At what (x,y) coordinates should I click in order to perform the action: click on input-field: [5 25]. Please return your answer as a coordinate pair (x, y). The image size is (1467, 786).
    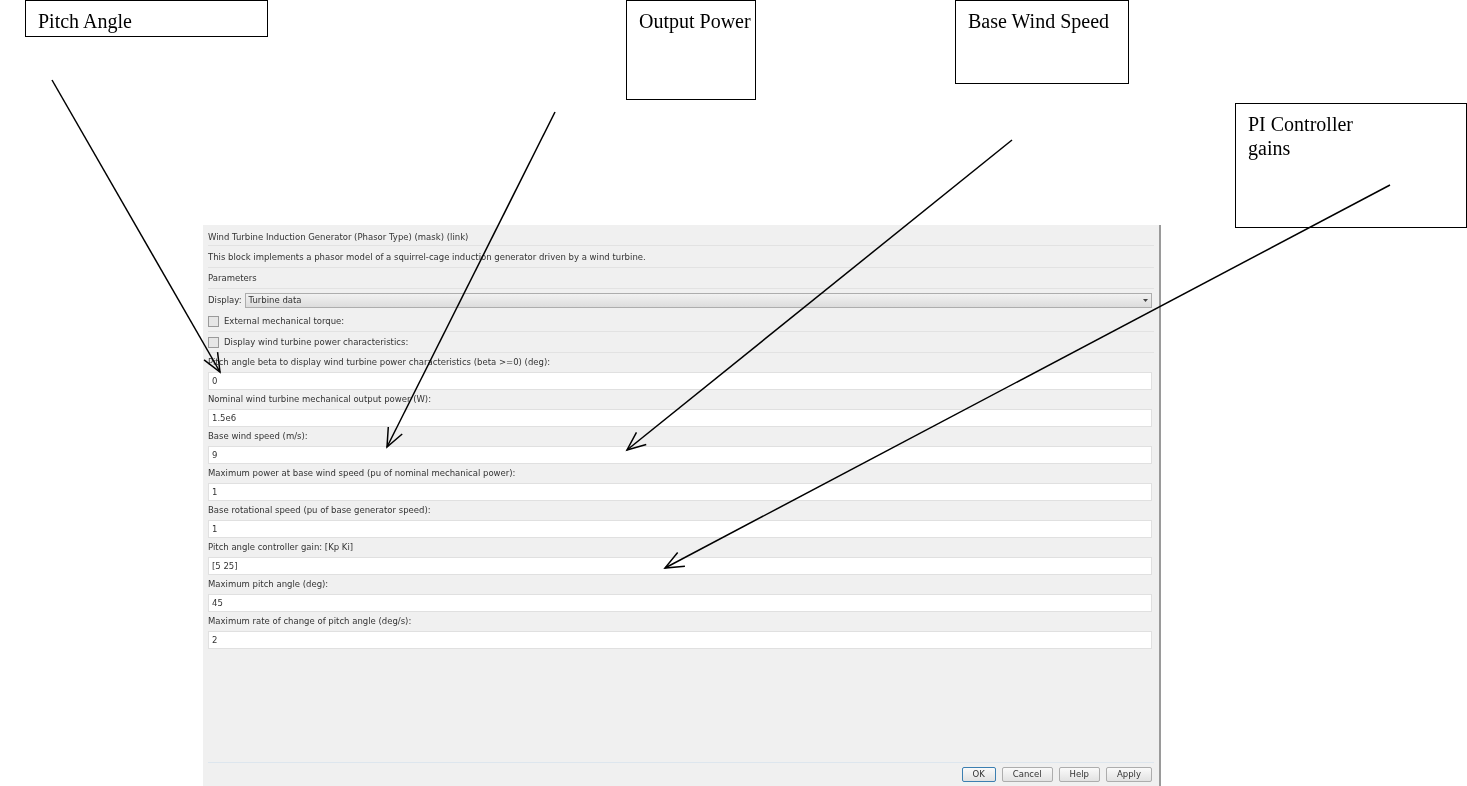
    Looking at the image, I should click on (680, 566).